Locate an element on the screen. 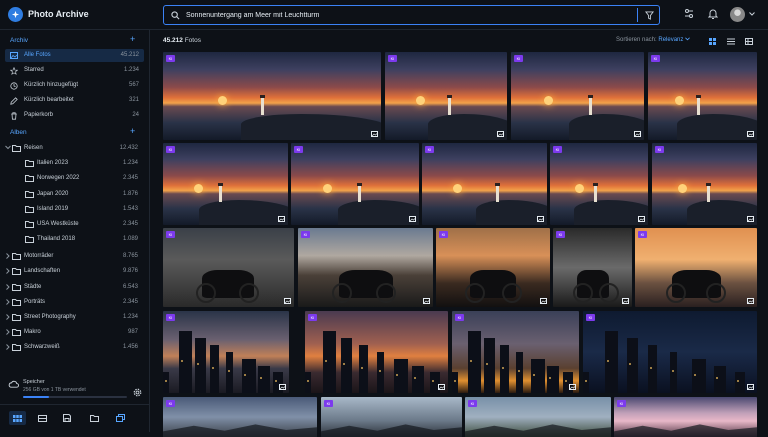 Image resolution: width=768 pixels, height=437 pixels. view-list-button is located at coordinates (731, 41).